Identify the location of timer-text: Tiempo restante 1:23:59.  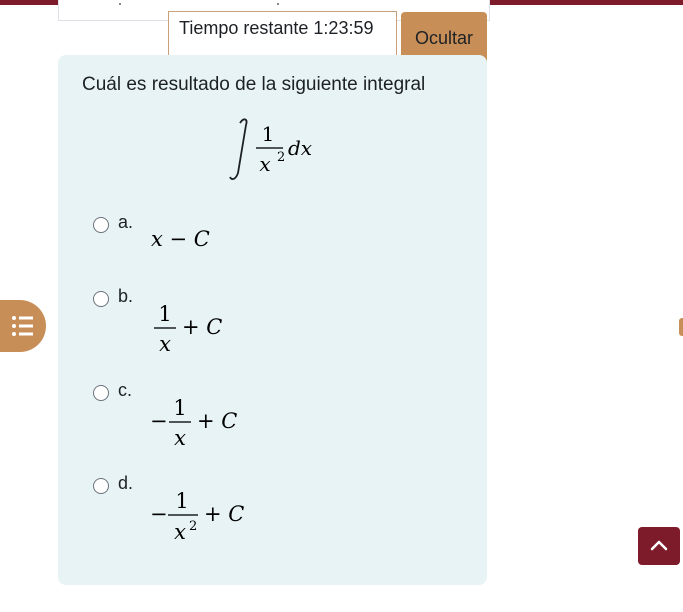
(276, 28).